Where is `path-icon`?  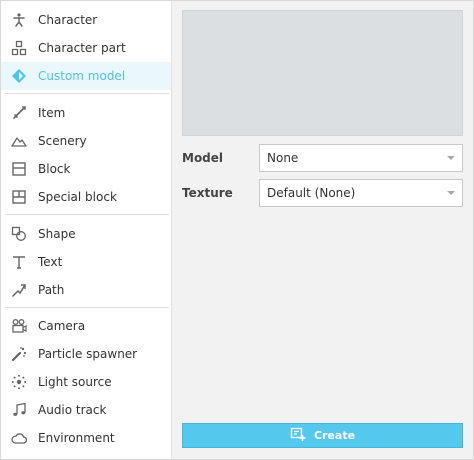 path-icon is located at coordinates (19, 290).